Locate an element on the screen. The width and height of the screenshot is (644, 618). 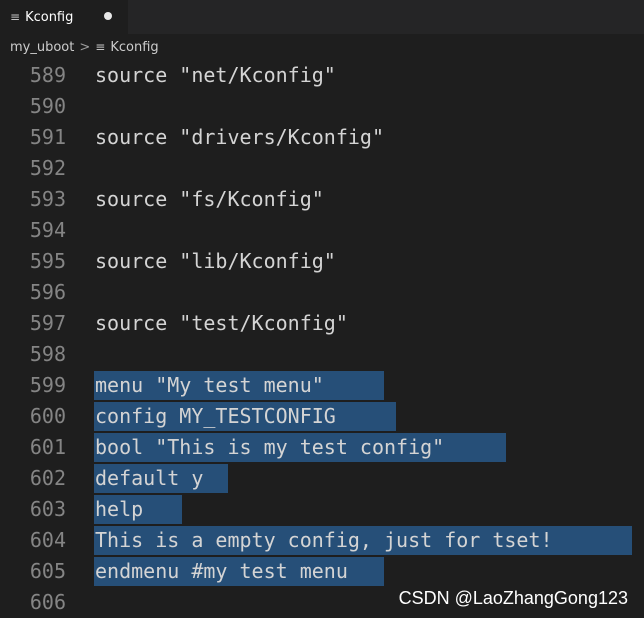
line-number: 594 is located at coordinates (47, 230).